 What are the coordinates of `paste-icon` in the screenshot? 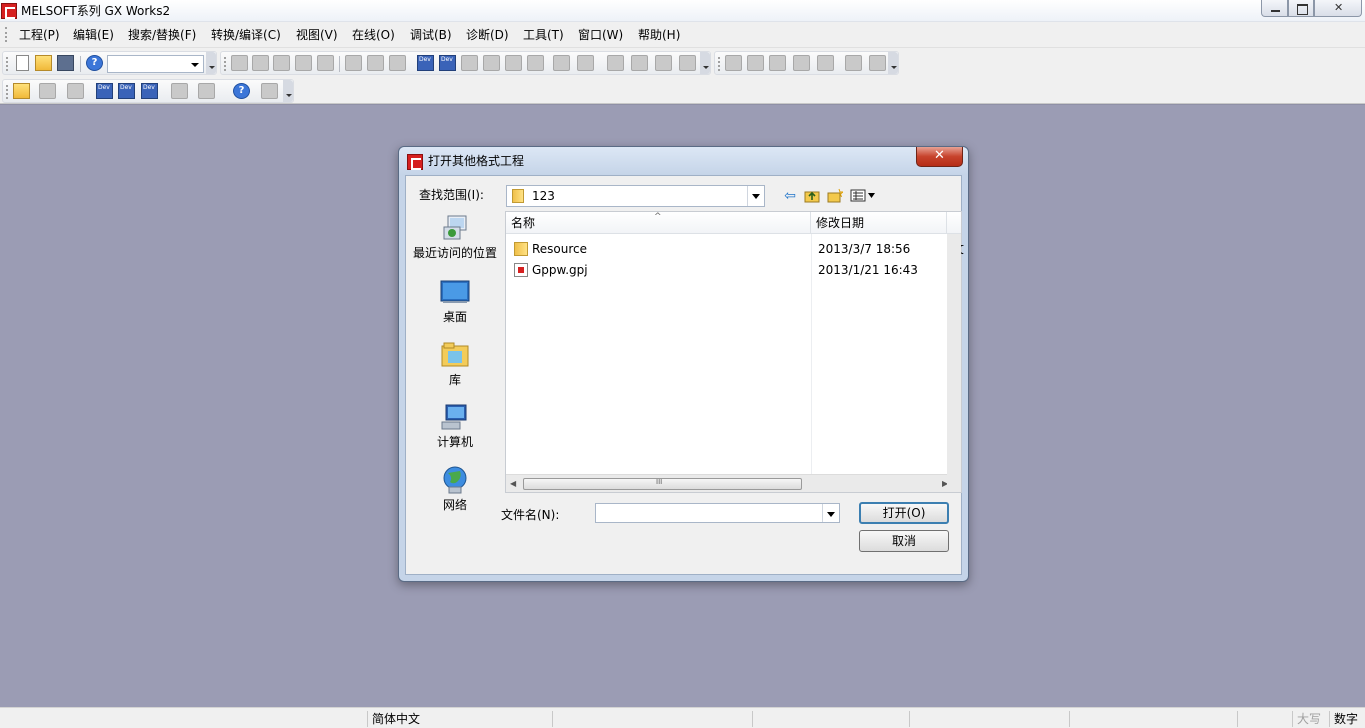 It's located at (281, 63).